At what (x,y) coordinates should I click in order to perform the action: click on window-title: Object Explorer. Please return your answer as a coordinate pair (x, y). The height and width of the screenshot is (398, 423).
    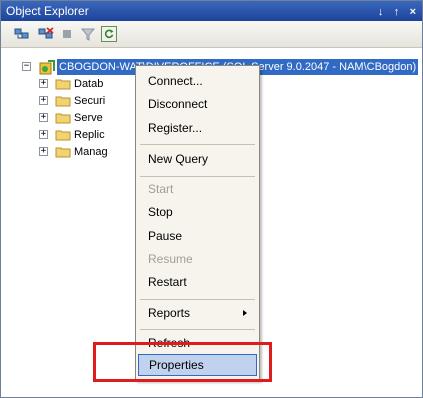
    Looking at the image, I should click on (47, 11).